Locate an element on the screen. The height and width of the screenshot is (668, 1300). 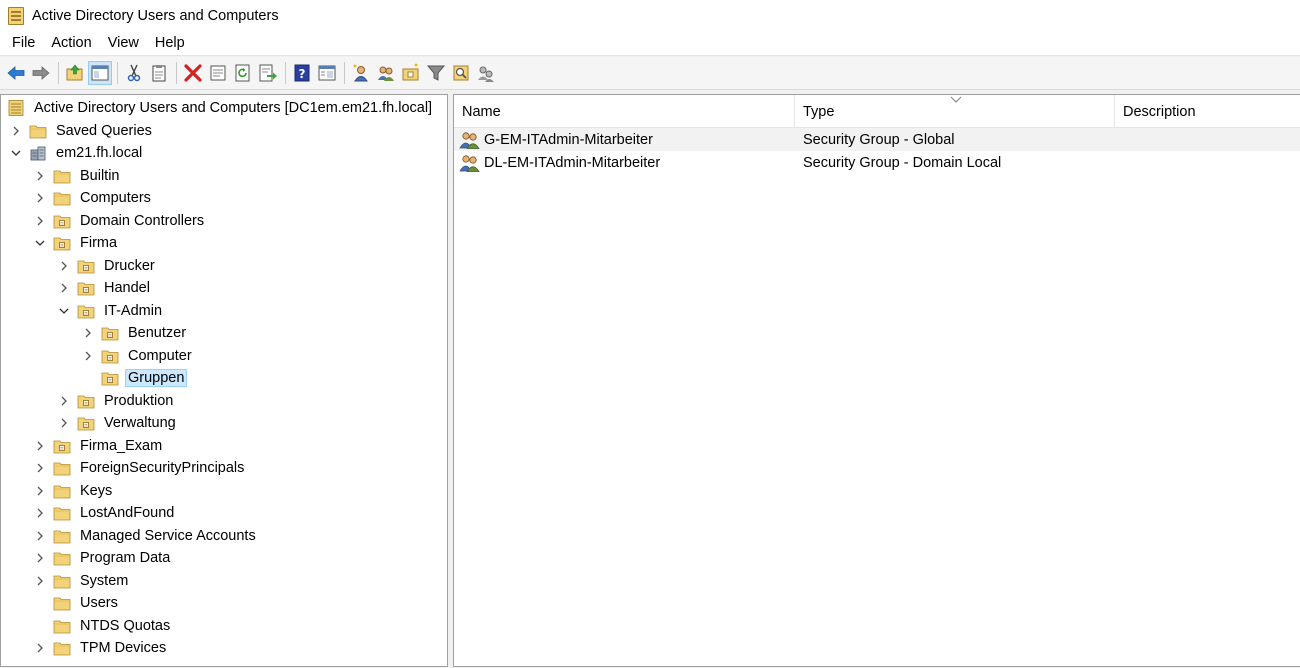
security-group-icon is located at coordinates (470, 163).